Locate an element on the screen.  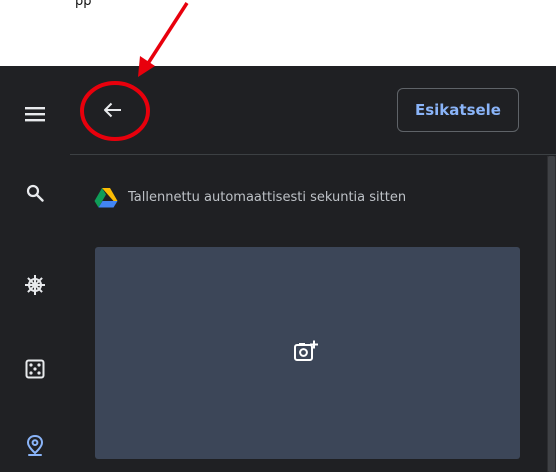
location-button is located at coordinates (35, 446).